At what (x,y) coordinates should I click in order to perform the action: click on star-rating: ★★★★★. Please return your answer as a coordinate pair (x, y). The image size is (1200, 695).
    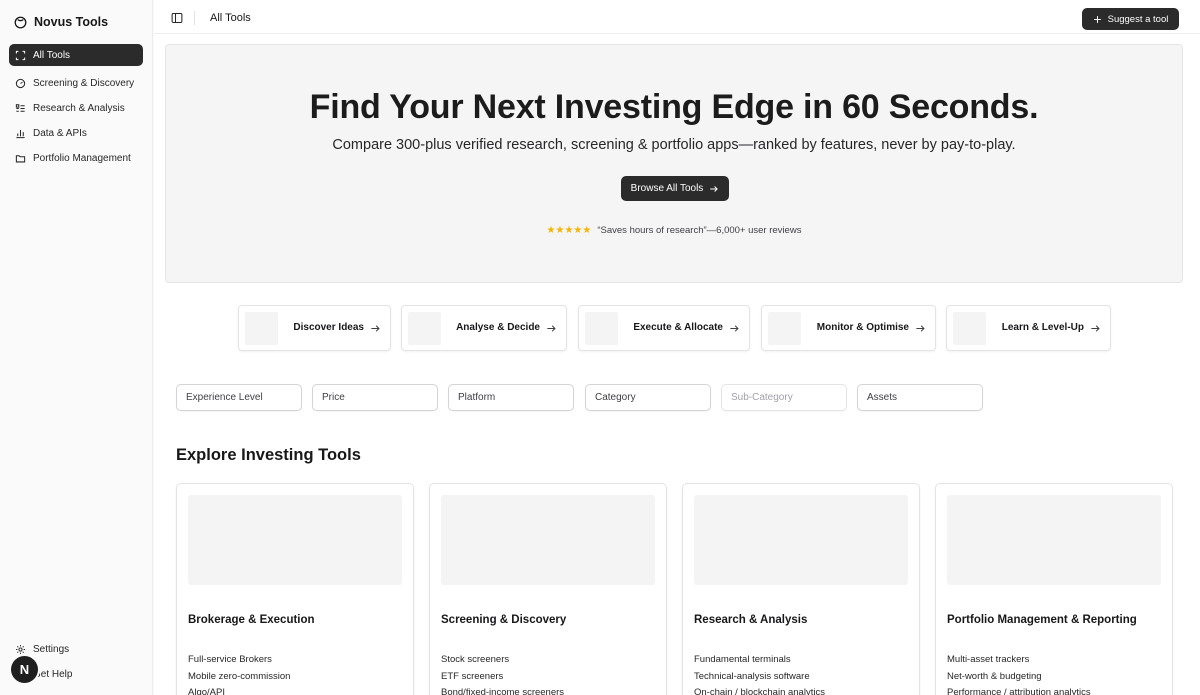
    Looking at the image, I should click on (569, 230).